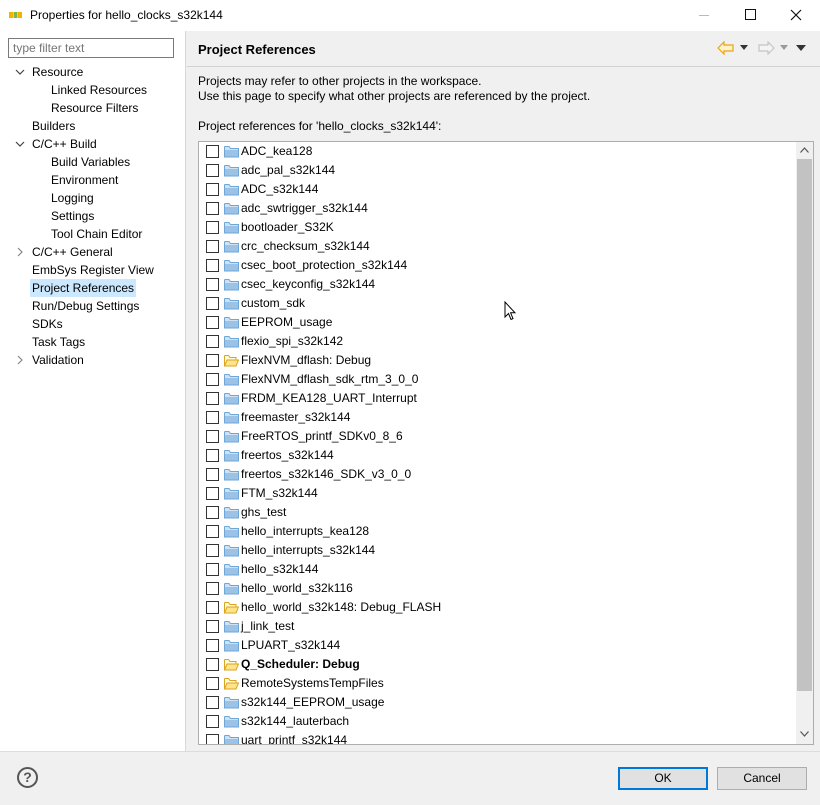 The height and width of the screenshot is (805, 820). I want to click on list-item: freertos_s32k144, so click(498, 455).